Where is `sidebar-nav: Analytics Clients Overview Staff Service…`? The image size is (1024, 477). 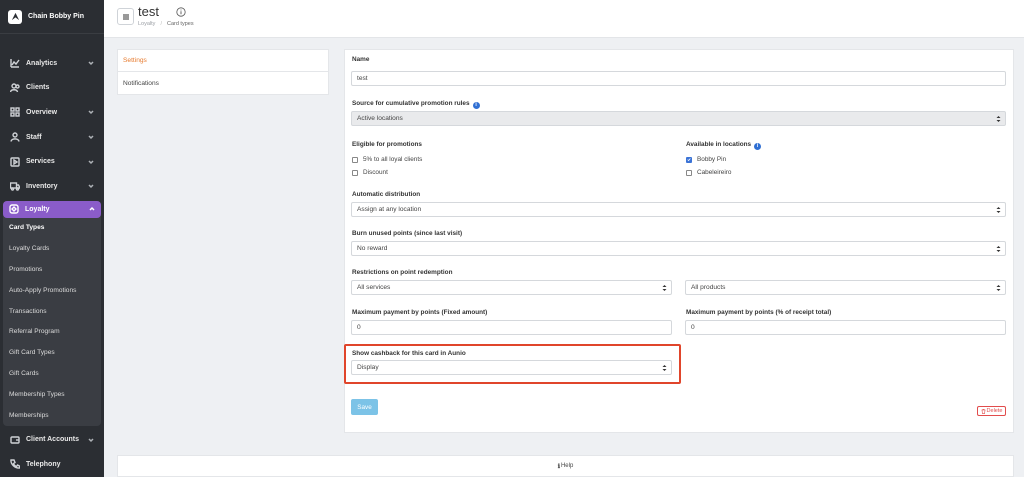
sidebar-nav: Analytics Clients Overview Staff Service… is located at coordinates (52, 255).